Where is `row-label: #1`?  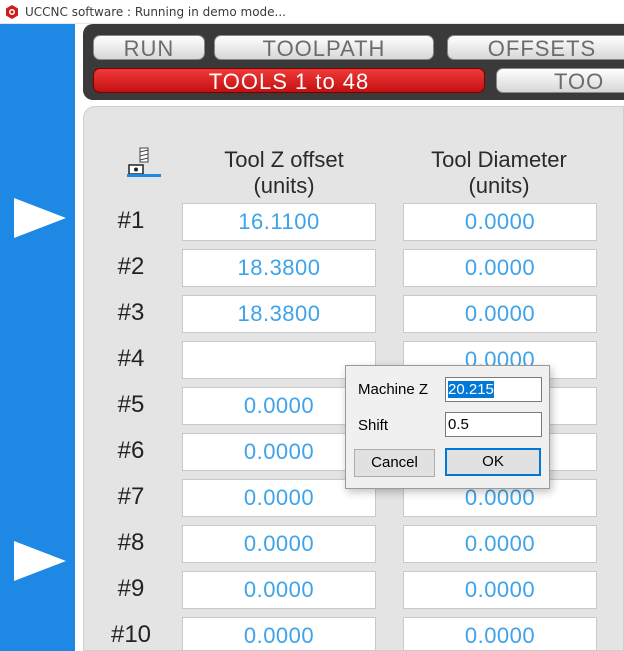 row-label: #1 is located at coordinates (131, 220).